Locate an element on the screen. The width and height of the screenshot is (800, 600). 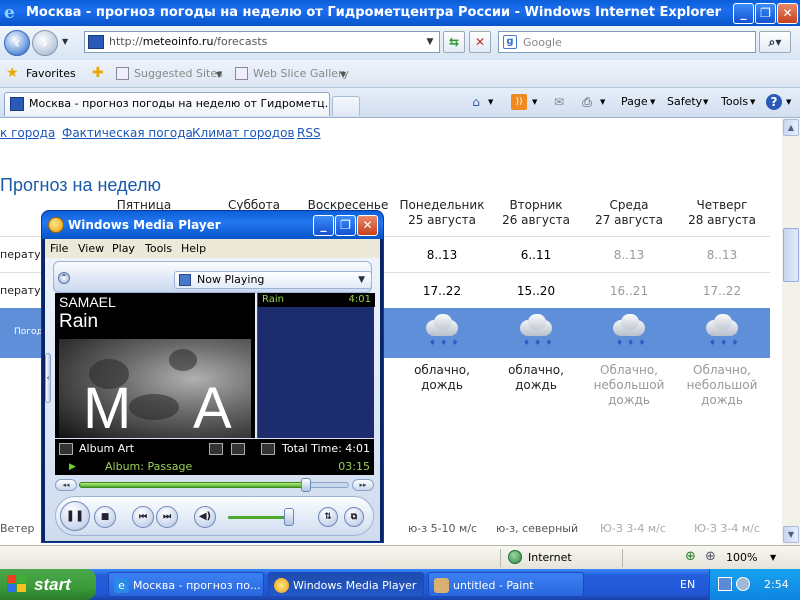
minimize-button: _ is located at coordinates (743, 13).